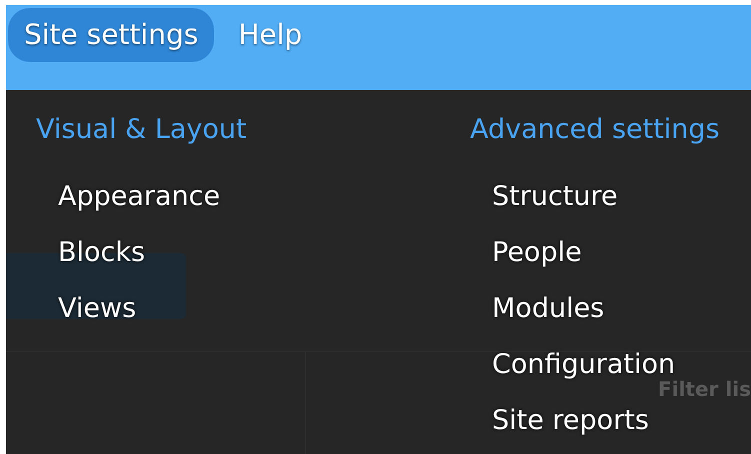  I want to click on menu-bar-item: Site settings, so click(111, 35).